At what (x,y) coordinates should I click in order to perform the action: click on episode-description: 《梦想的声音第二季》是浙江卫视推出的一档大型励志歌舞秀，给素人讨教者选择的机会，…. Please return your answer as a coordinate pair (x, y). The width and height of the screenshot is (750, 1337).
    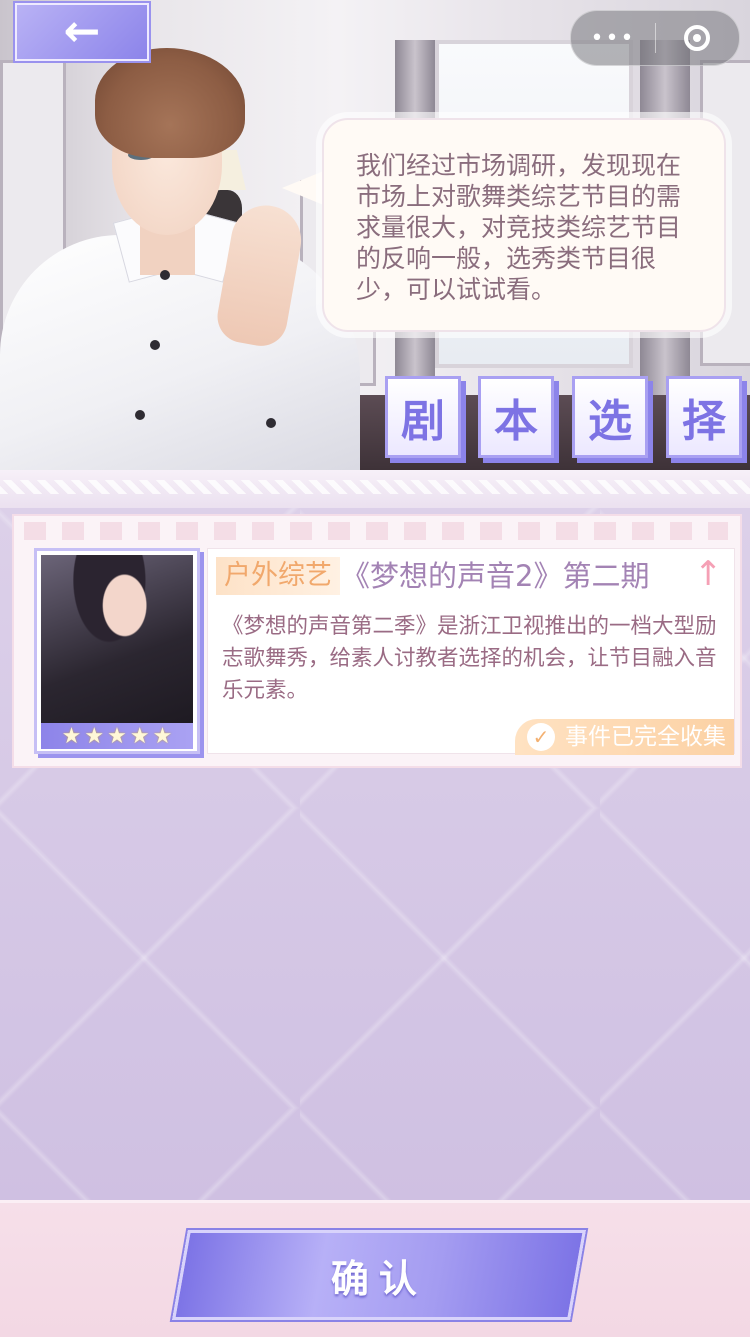
    Looking at the image, I should click on (469, 658).